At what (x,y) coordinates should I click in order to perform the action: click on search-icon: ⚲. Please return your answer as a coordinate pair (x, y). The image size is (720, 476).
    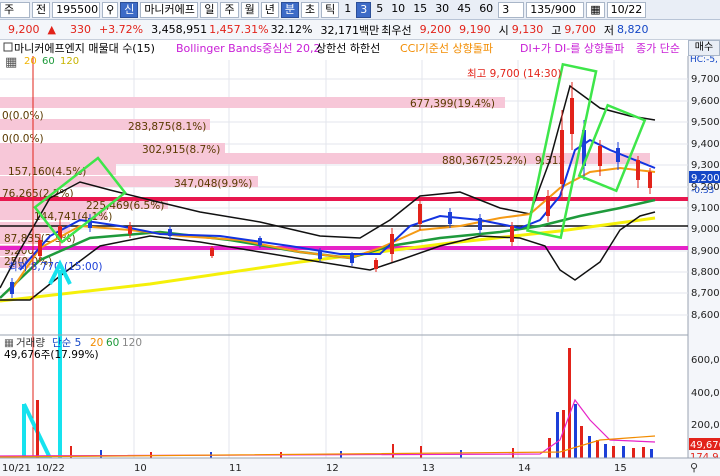
    Looking at the image, I should click on (110, 9).